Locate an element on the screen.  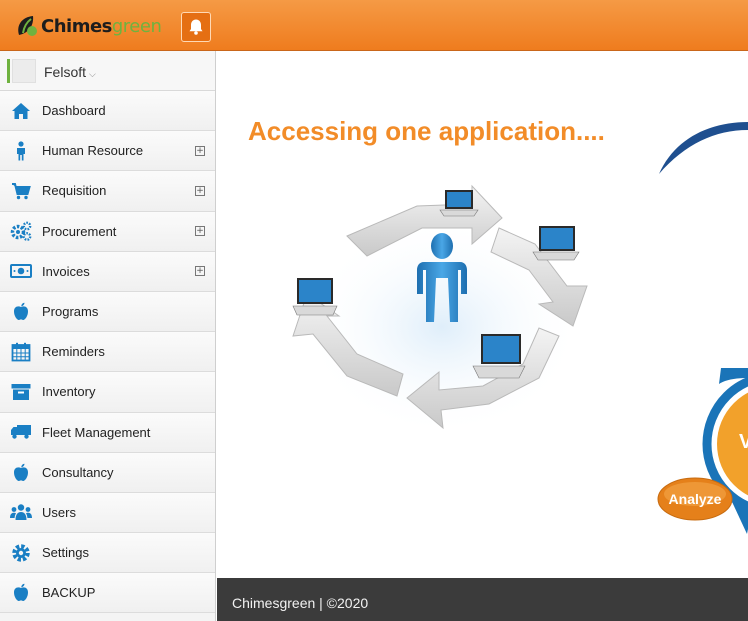
person-icon is located at coordinates (21, 151).